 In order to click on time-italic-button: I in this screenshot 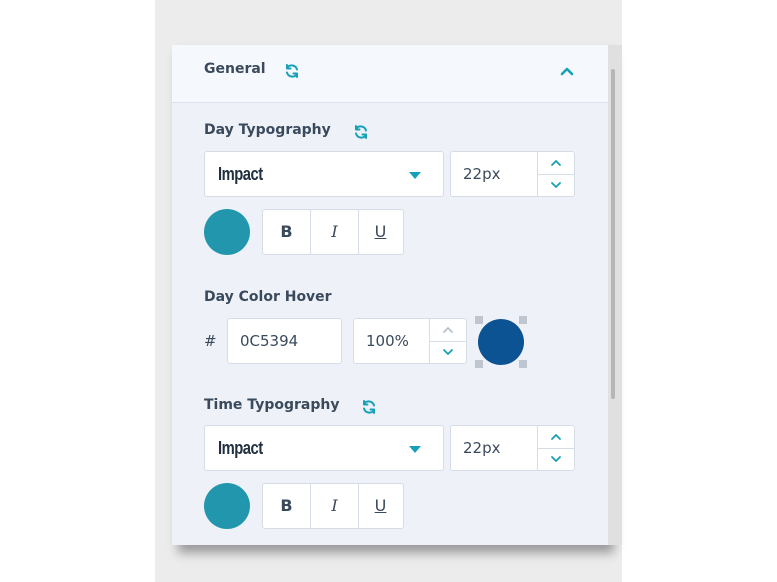, I will do `click(334, 506)`.